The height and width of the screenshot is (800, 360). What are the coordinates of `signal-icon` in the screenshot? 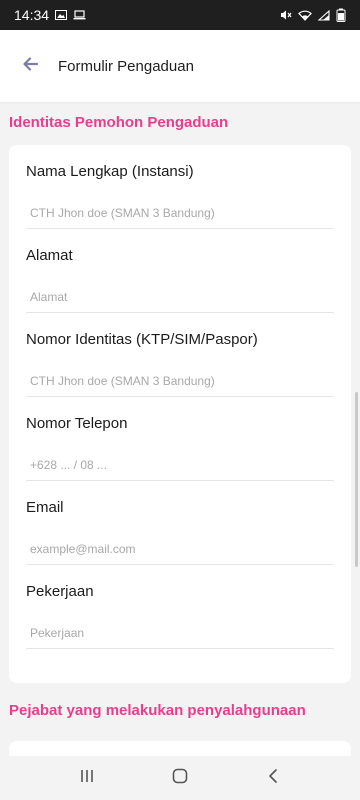 It's located at (324, 15).